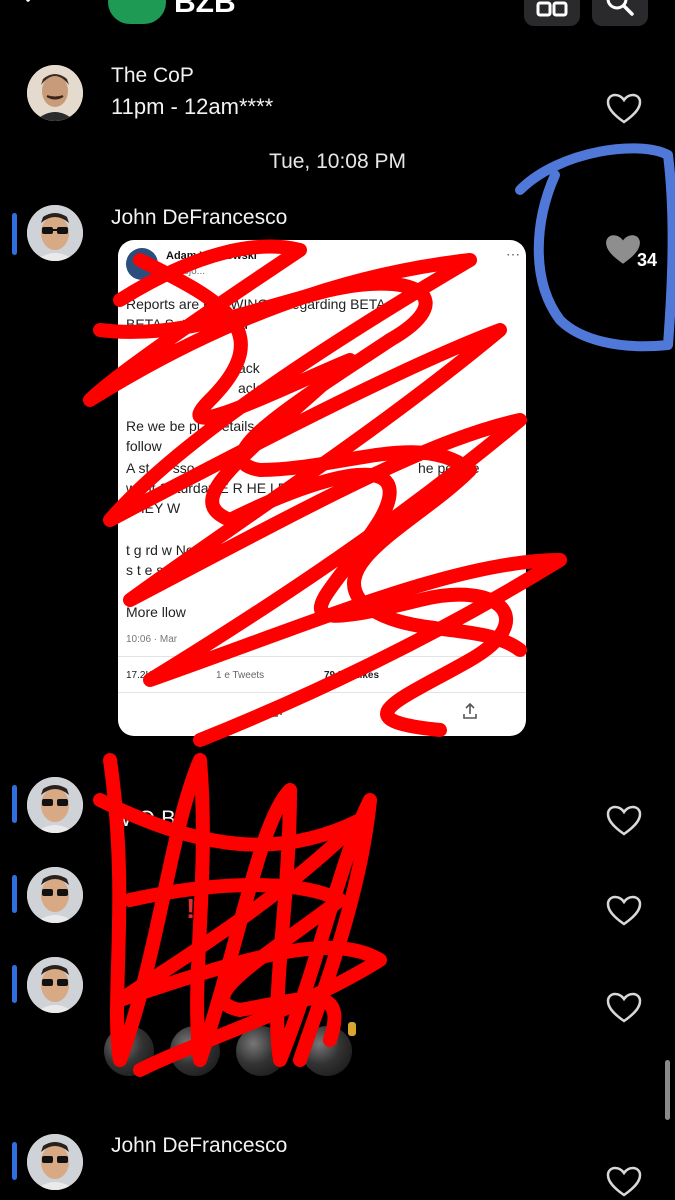  Describe the element at coordinates (647, 260) in the screenshot. I see `like-count: 34` at that location.